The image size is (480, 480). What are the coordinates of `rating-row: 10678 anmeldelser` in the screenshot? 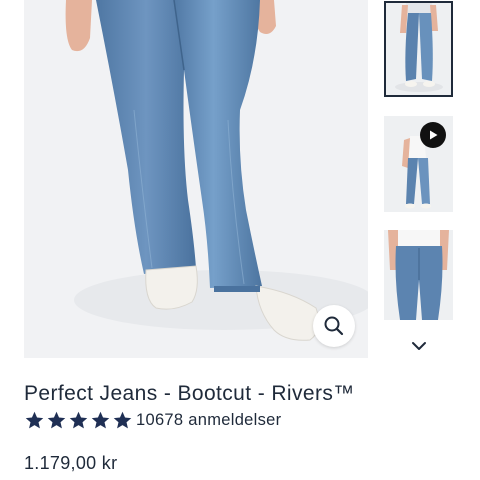 It's located at (152, 420).